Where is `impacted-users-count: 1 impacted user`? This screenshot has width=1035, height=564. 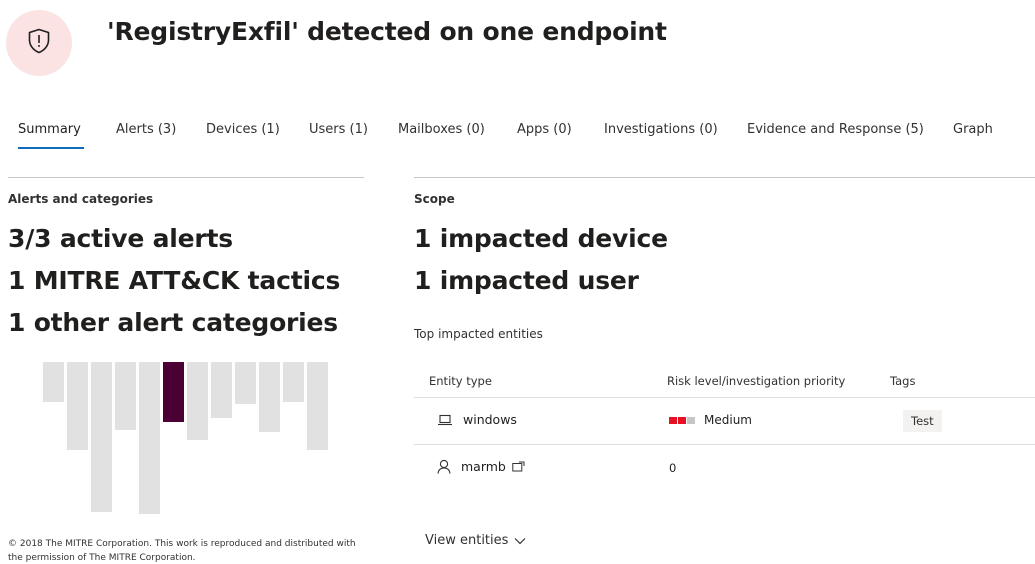 impacted-users-count: 1 impacted user is located at coordinates (526, 280).